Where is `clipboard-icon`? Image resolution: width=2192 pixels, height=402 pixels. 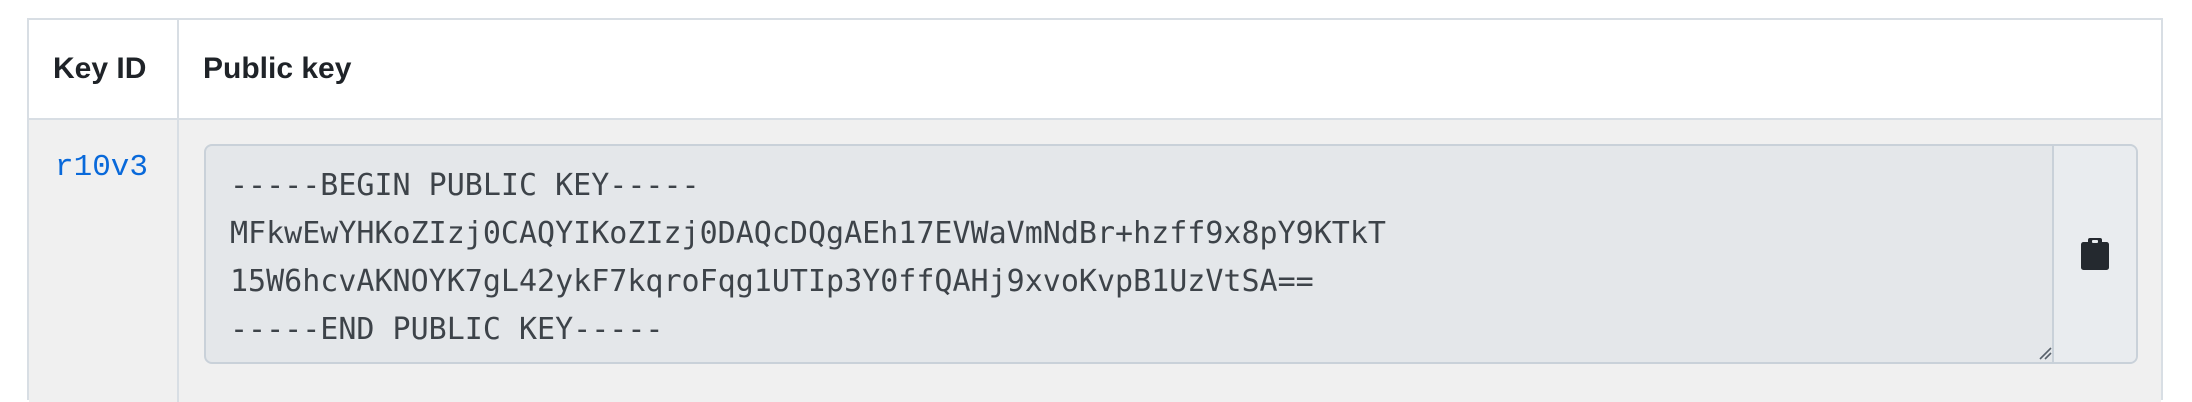
clipboard-icon is located at coordinates (2095, 254).